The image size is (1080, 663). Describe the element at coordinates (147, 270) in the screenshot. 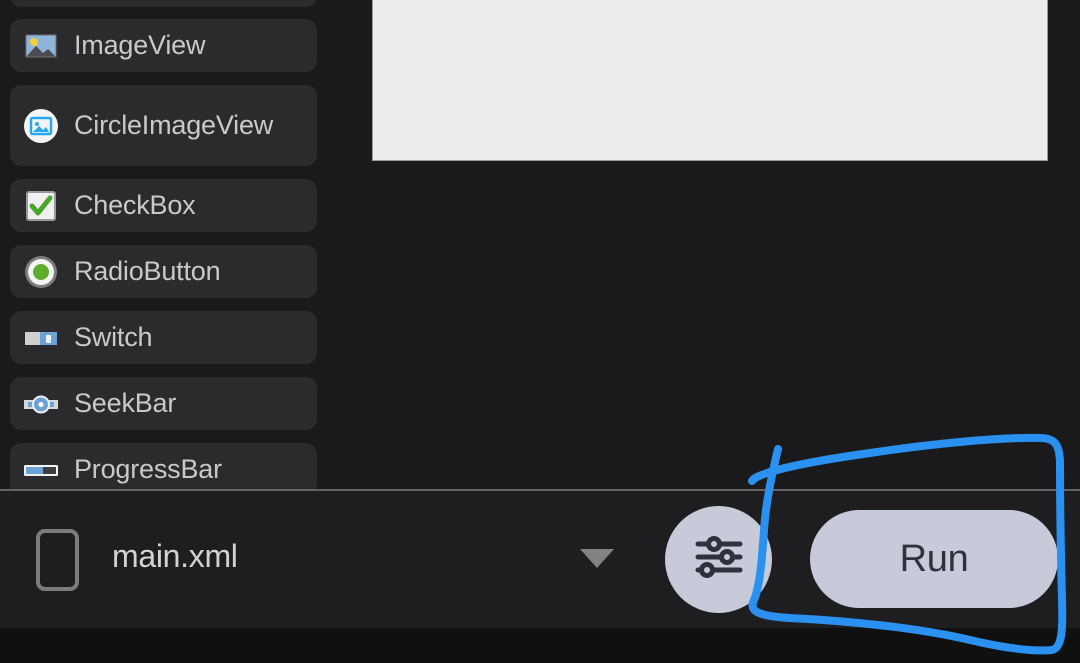

I see `list-item-label: RadioButton` at that location.